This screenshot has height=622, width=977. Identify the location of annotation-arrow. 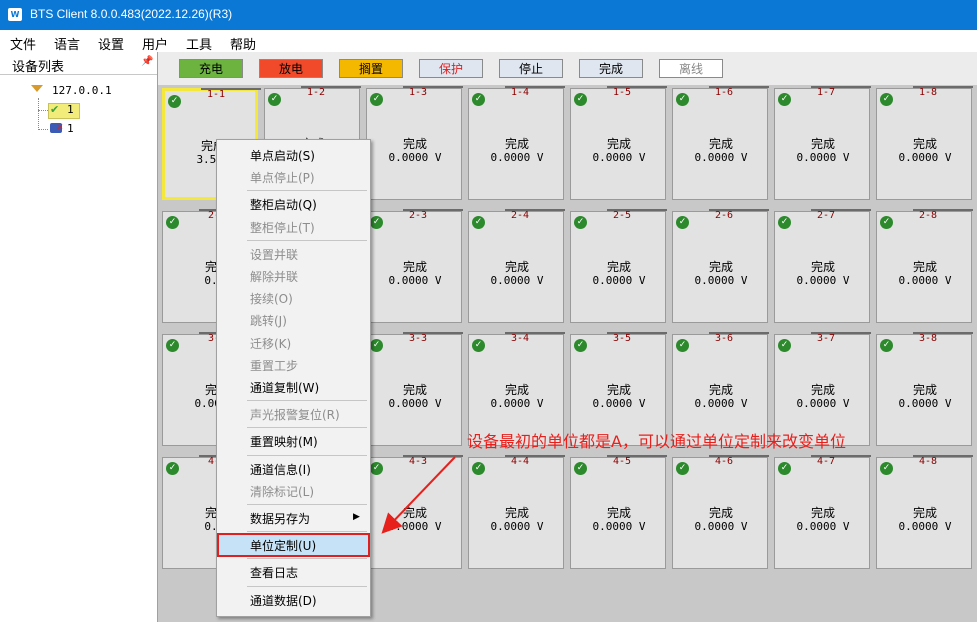
(418, 495).